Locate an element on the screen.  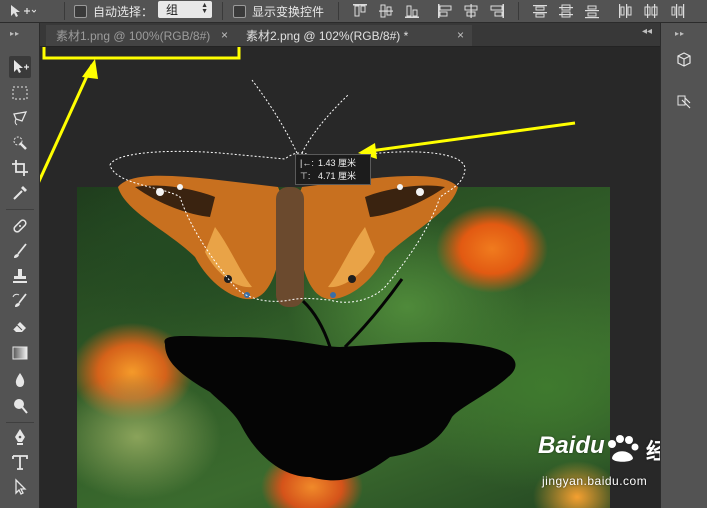
tab-document-2: 素材2.png @ 102%(RGB/8#) * × is located at coordinates (354, 35).